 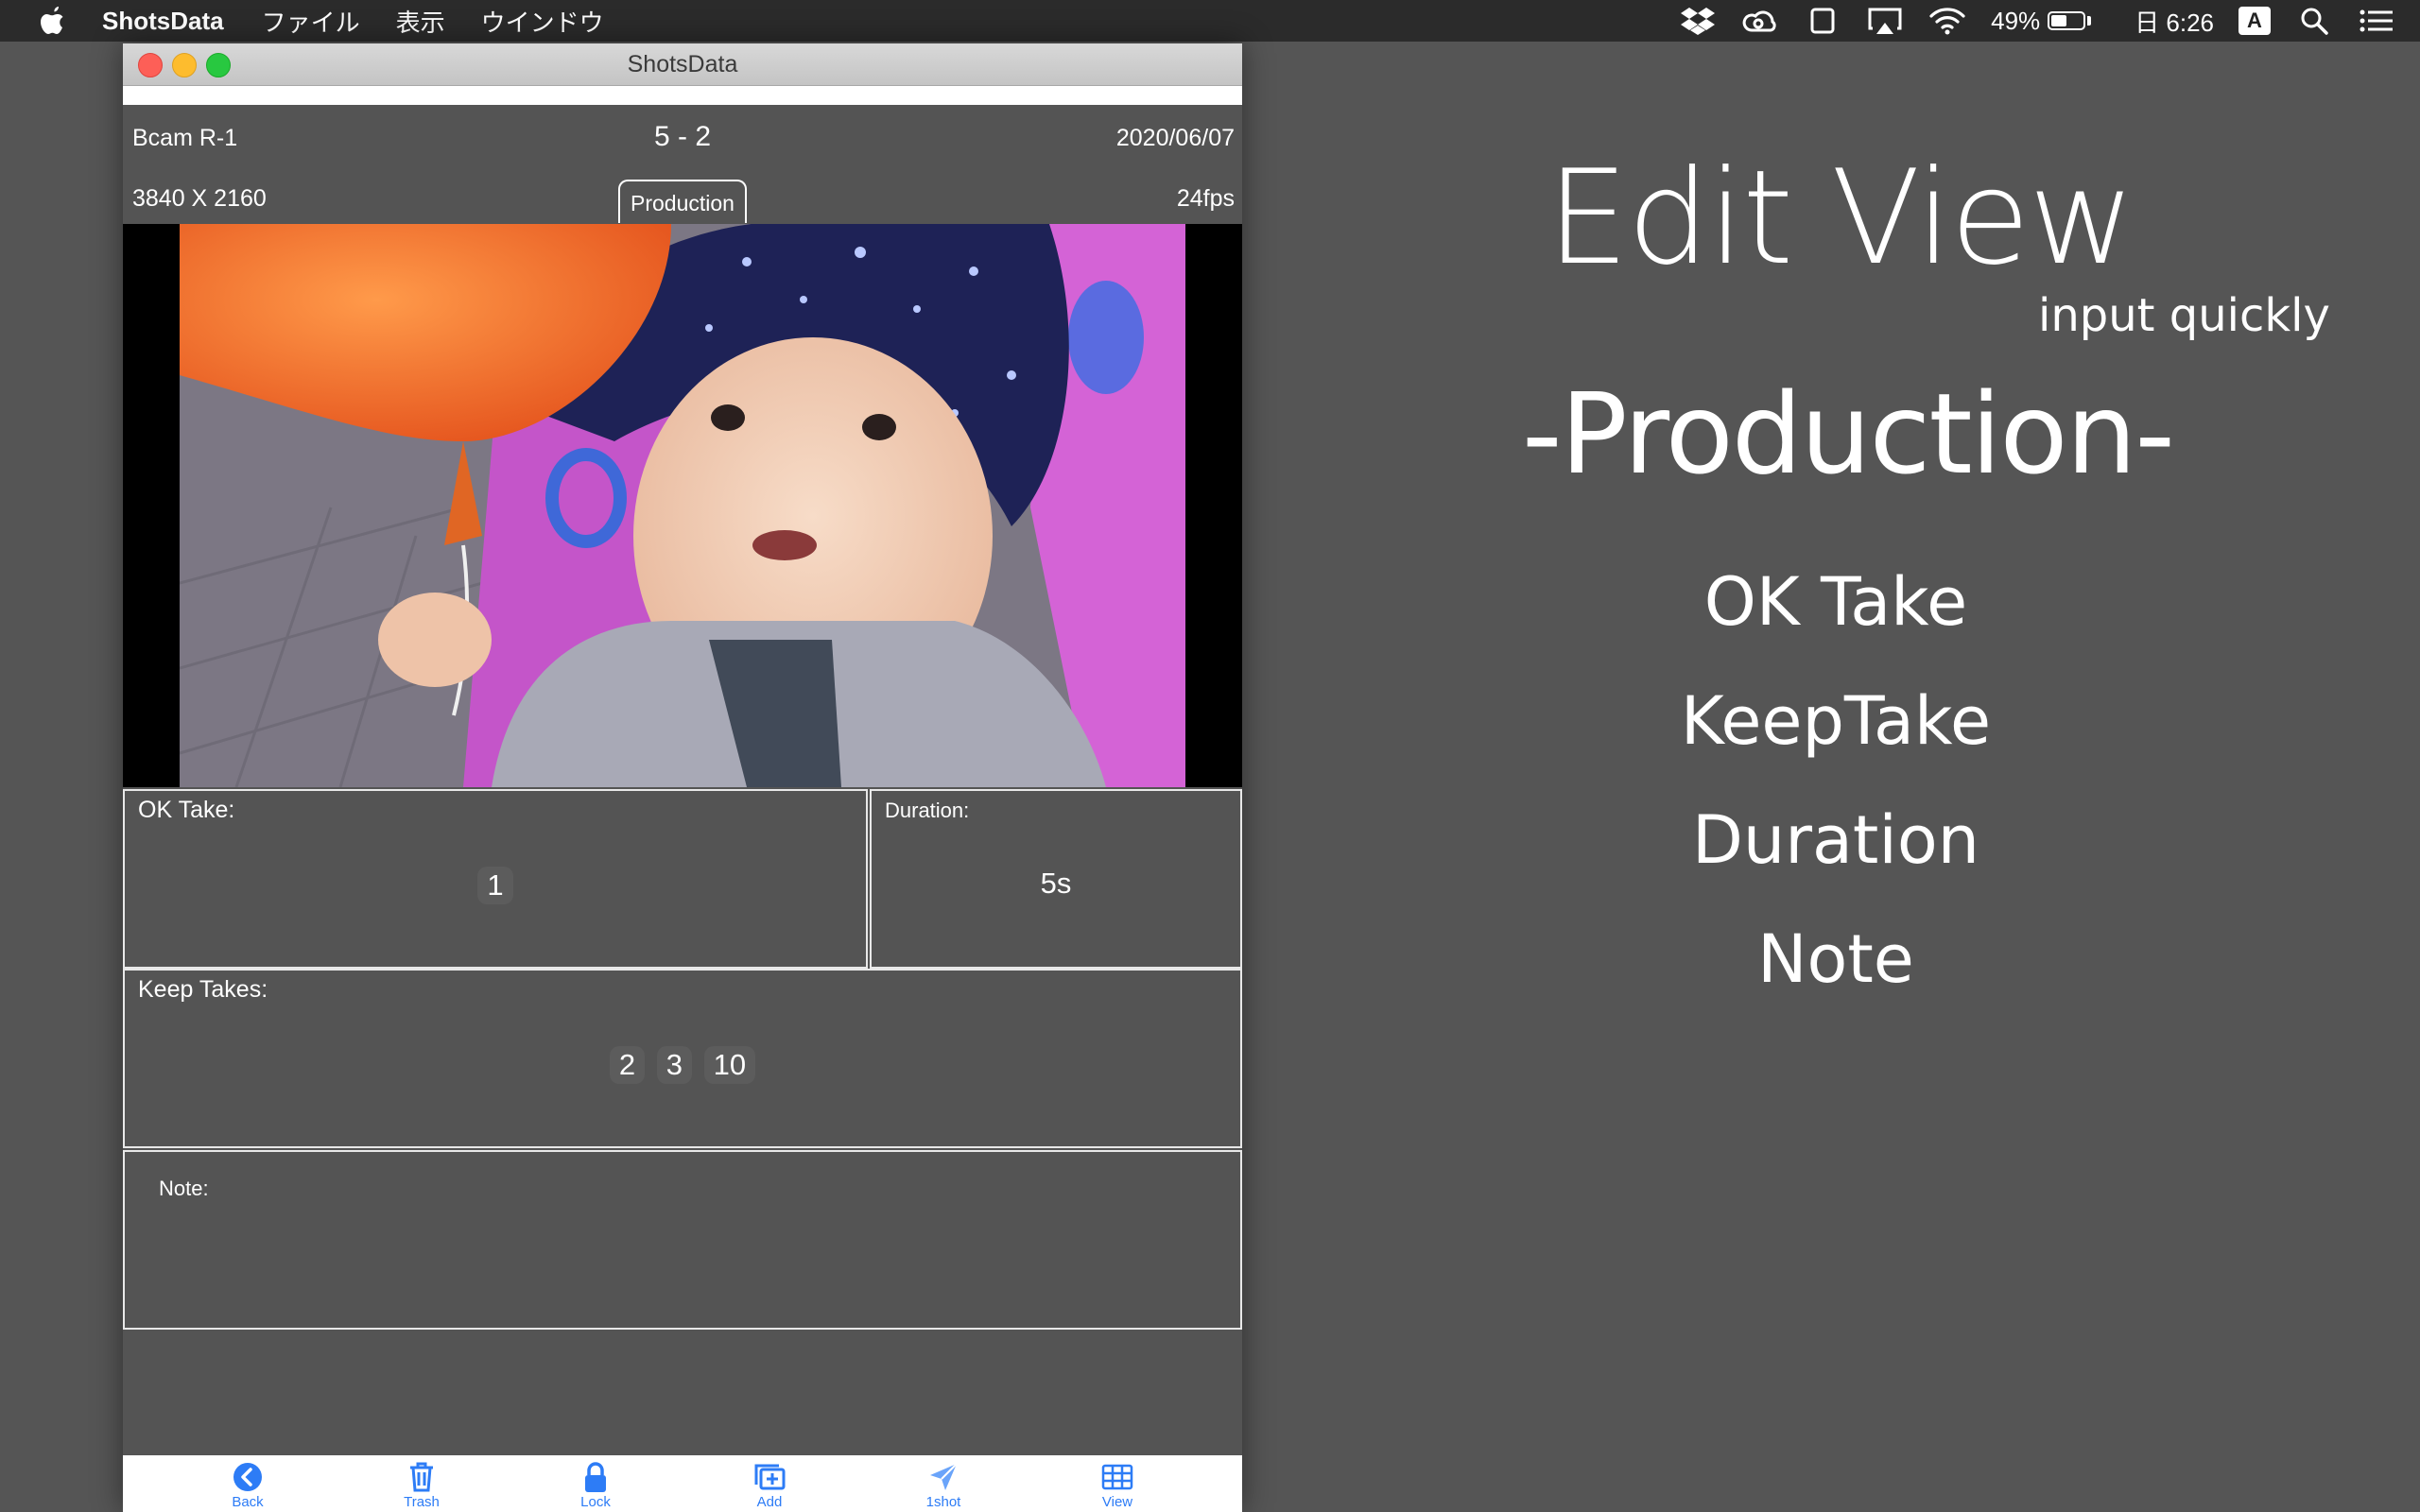 I want to click on keep-takes-field: Keep Takes: 2 3 10, so click(x=682, y=1058).